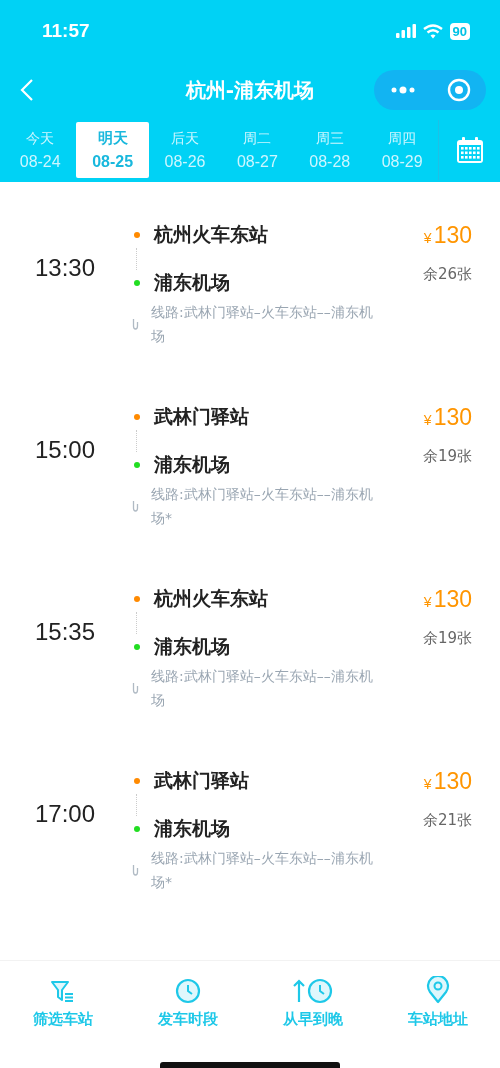 The height and width of the screenshot is (1068, 500). Describe the element at coordinates (257, 150) in the screenshot. I see `date-tab: 周二 08-27` at that location.